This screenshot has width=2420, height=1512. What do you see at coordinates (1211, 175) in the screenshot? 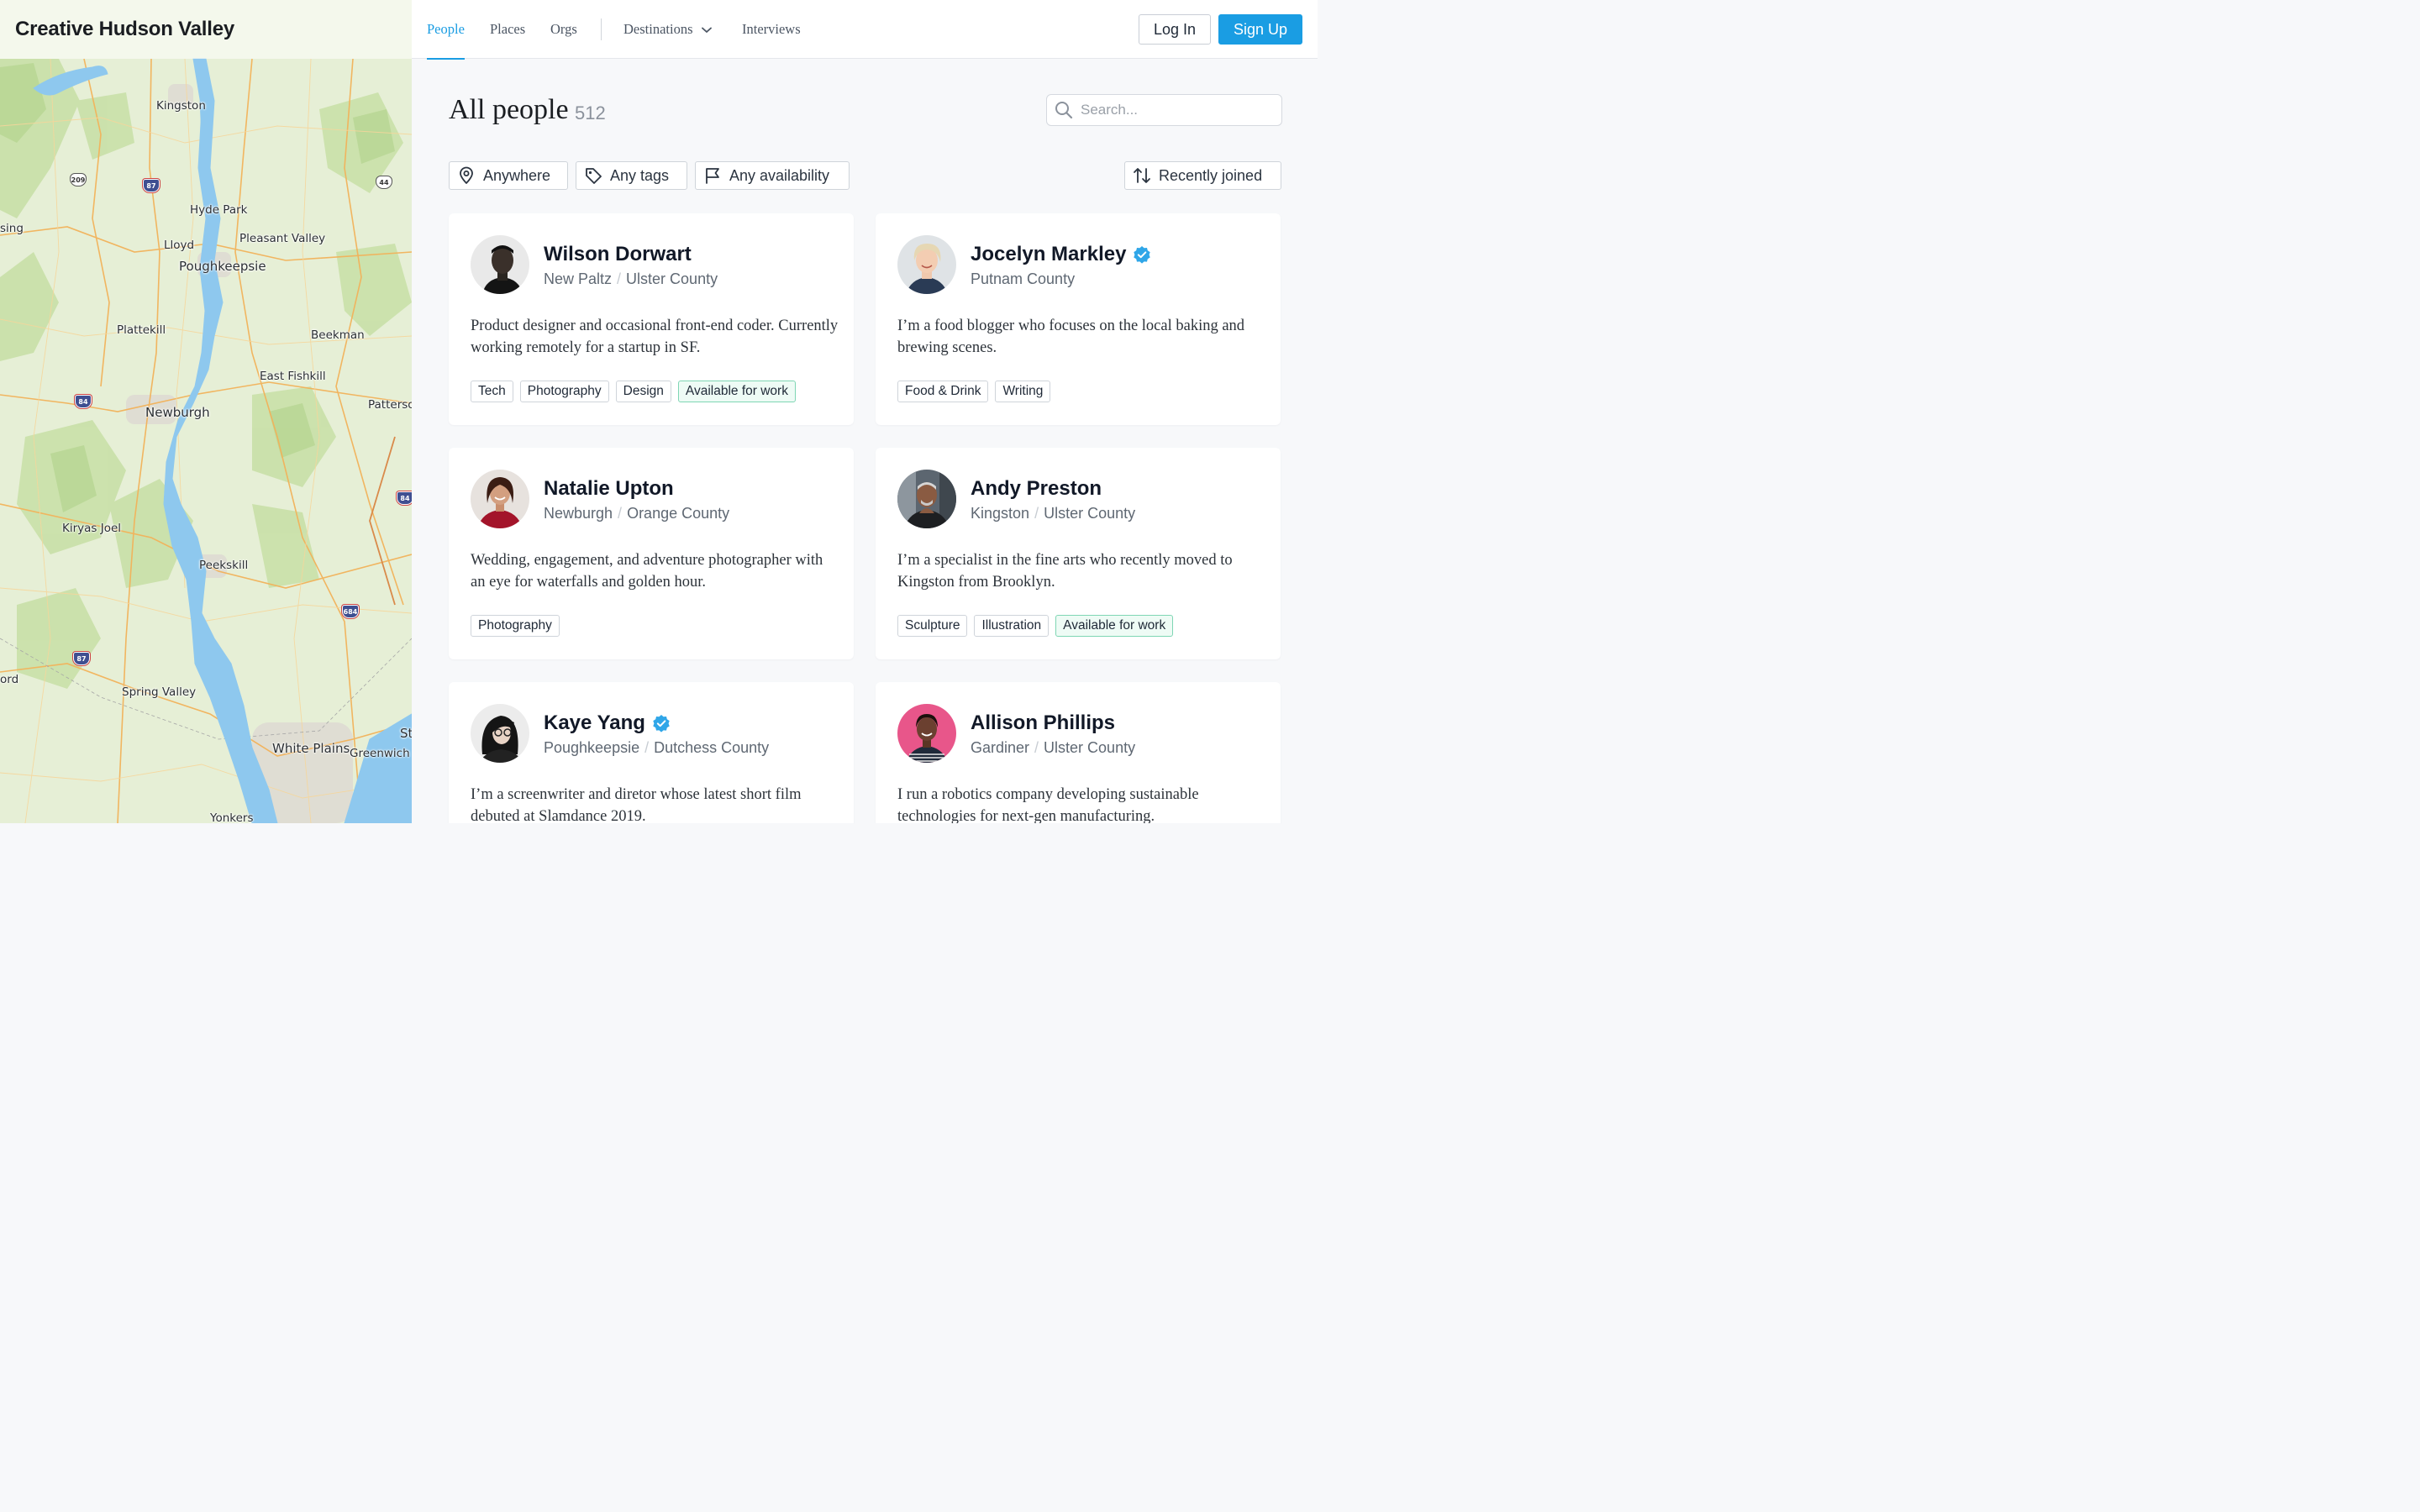
I see `sort-label: Recently joined` at bounding box center [1211, 175].